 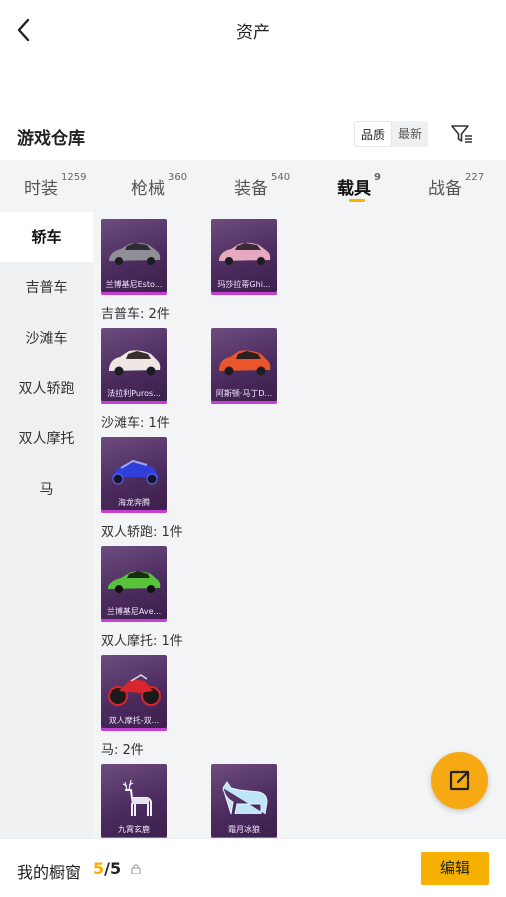 What do you see at coordinates (46, 339) in the screenshot?
I see `sidebar-item-beach-buggy: 沙滩车` at bounding box center [46, 339].